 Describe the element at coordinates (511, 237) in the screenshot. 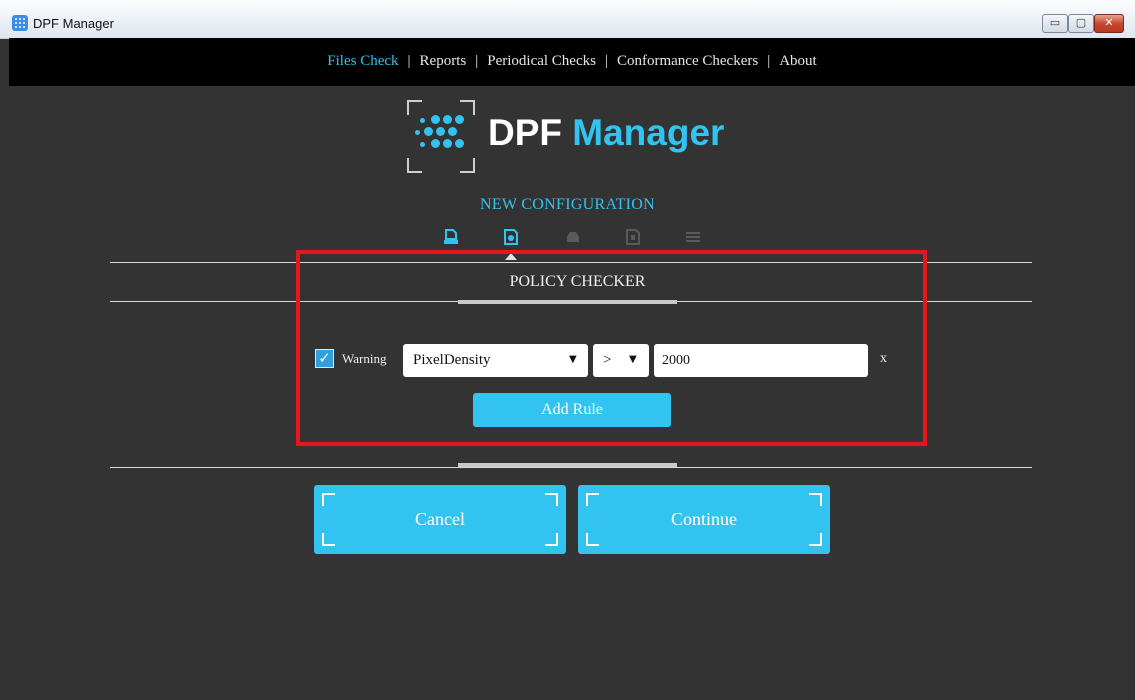

I see `policy-step-icon` at that location.